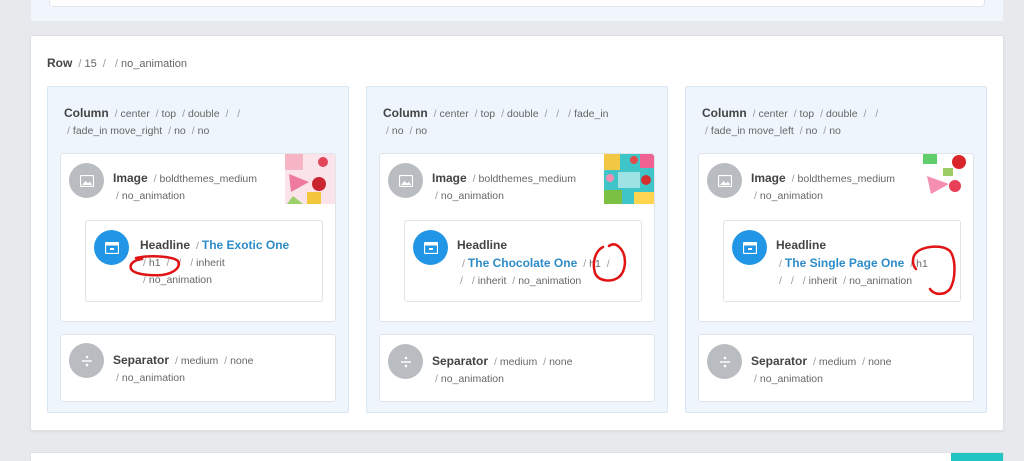 This screenshot has width=1024, height=461. Describe the element at coordinates (90, 64) in the screenshot. I see `row-param: 15` at that location.